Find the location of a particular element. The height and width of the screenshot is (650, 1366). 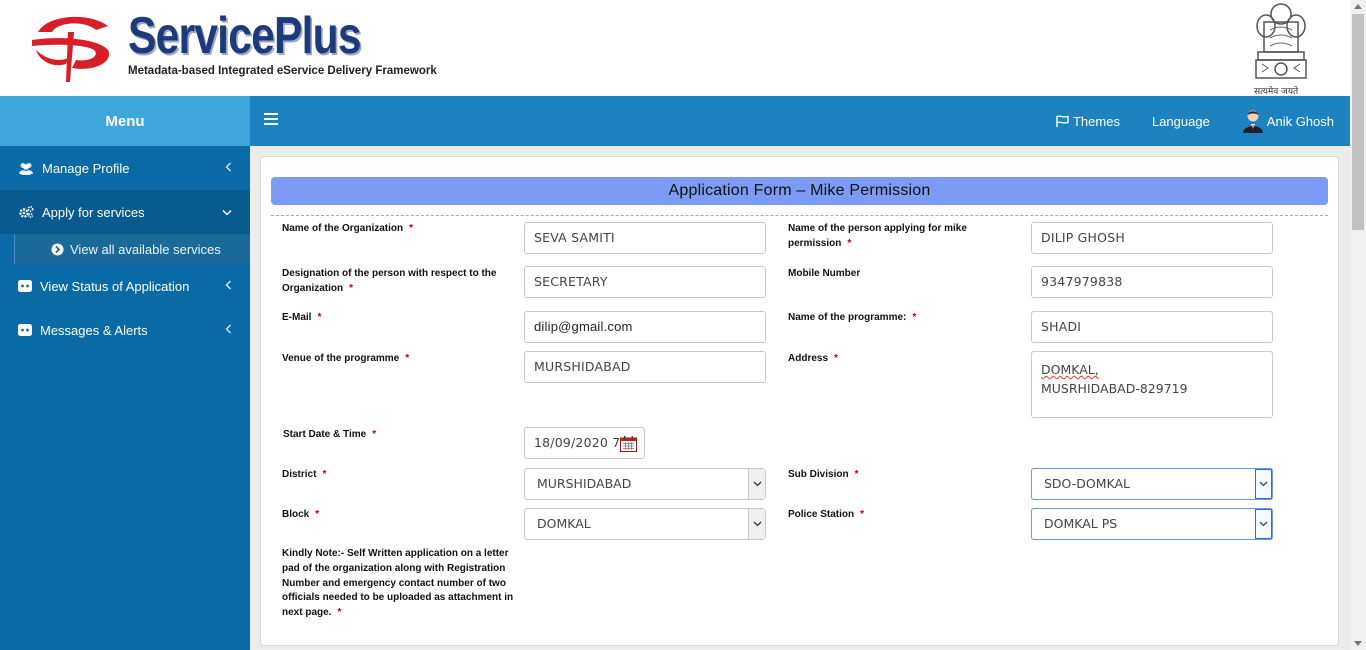

block-select: DOMKAL is located at coordinates (645, 524).